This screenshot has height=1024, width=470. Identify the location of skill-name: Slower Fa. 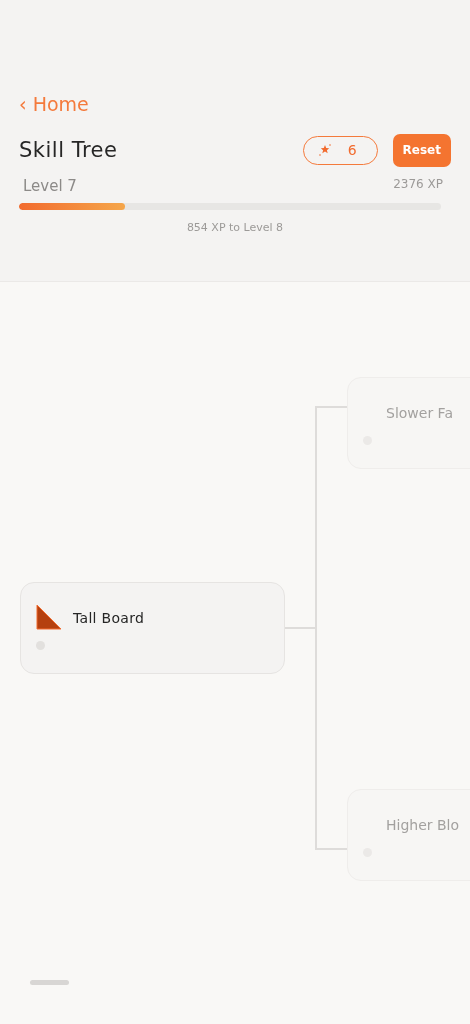
(419, 413).